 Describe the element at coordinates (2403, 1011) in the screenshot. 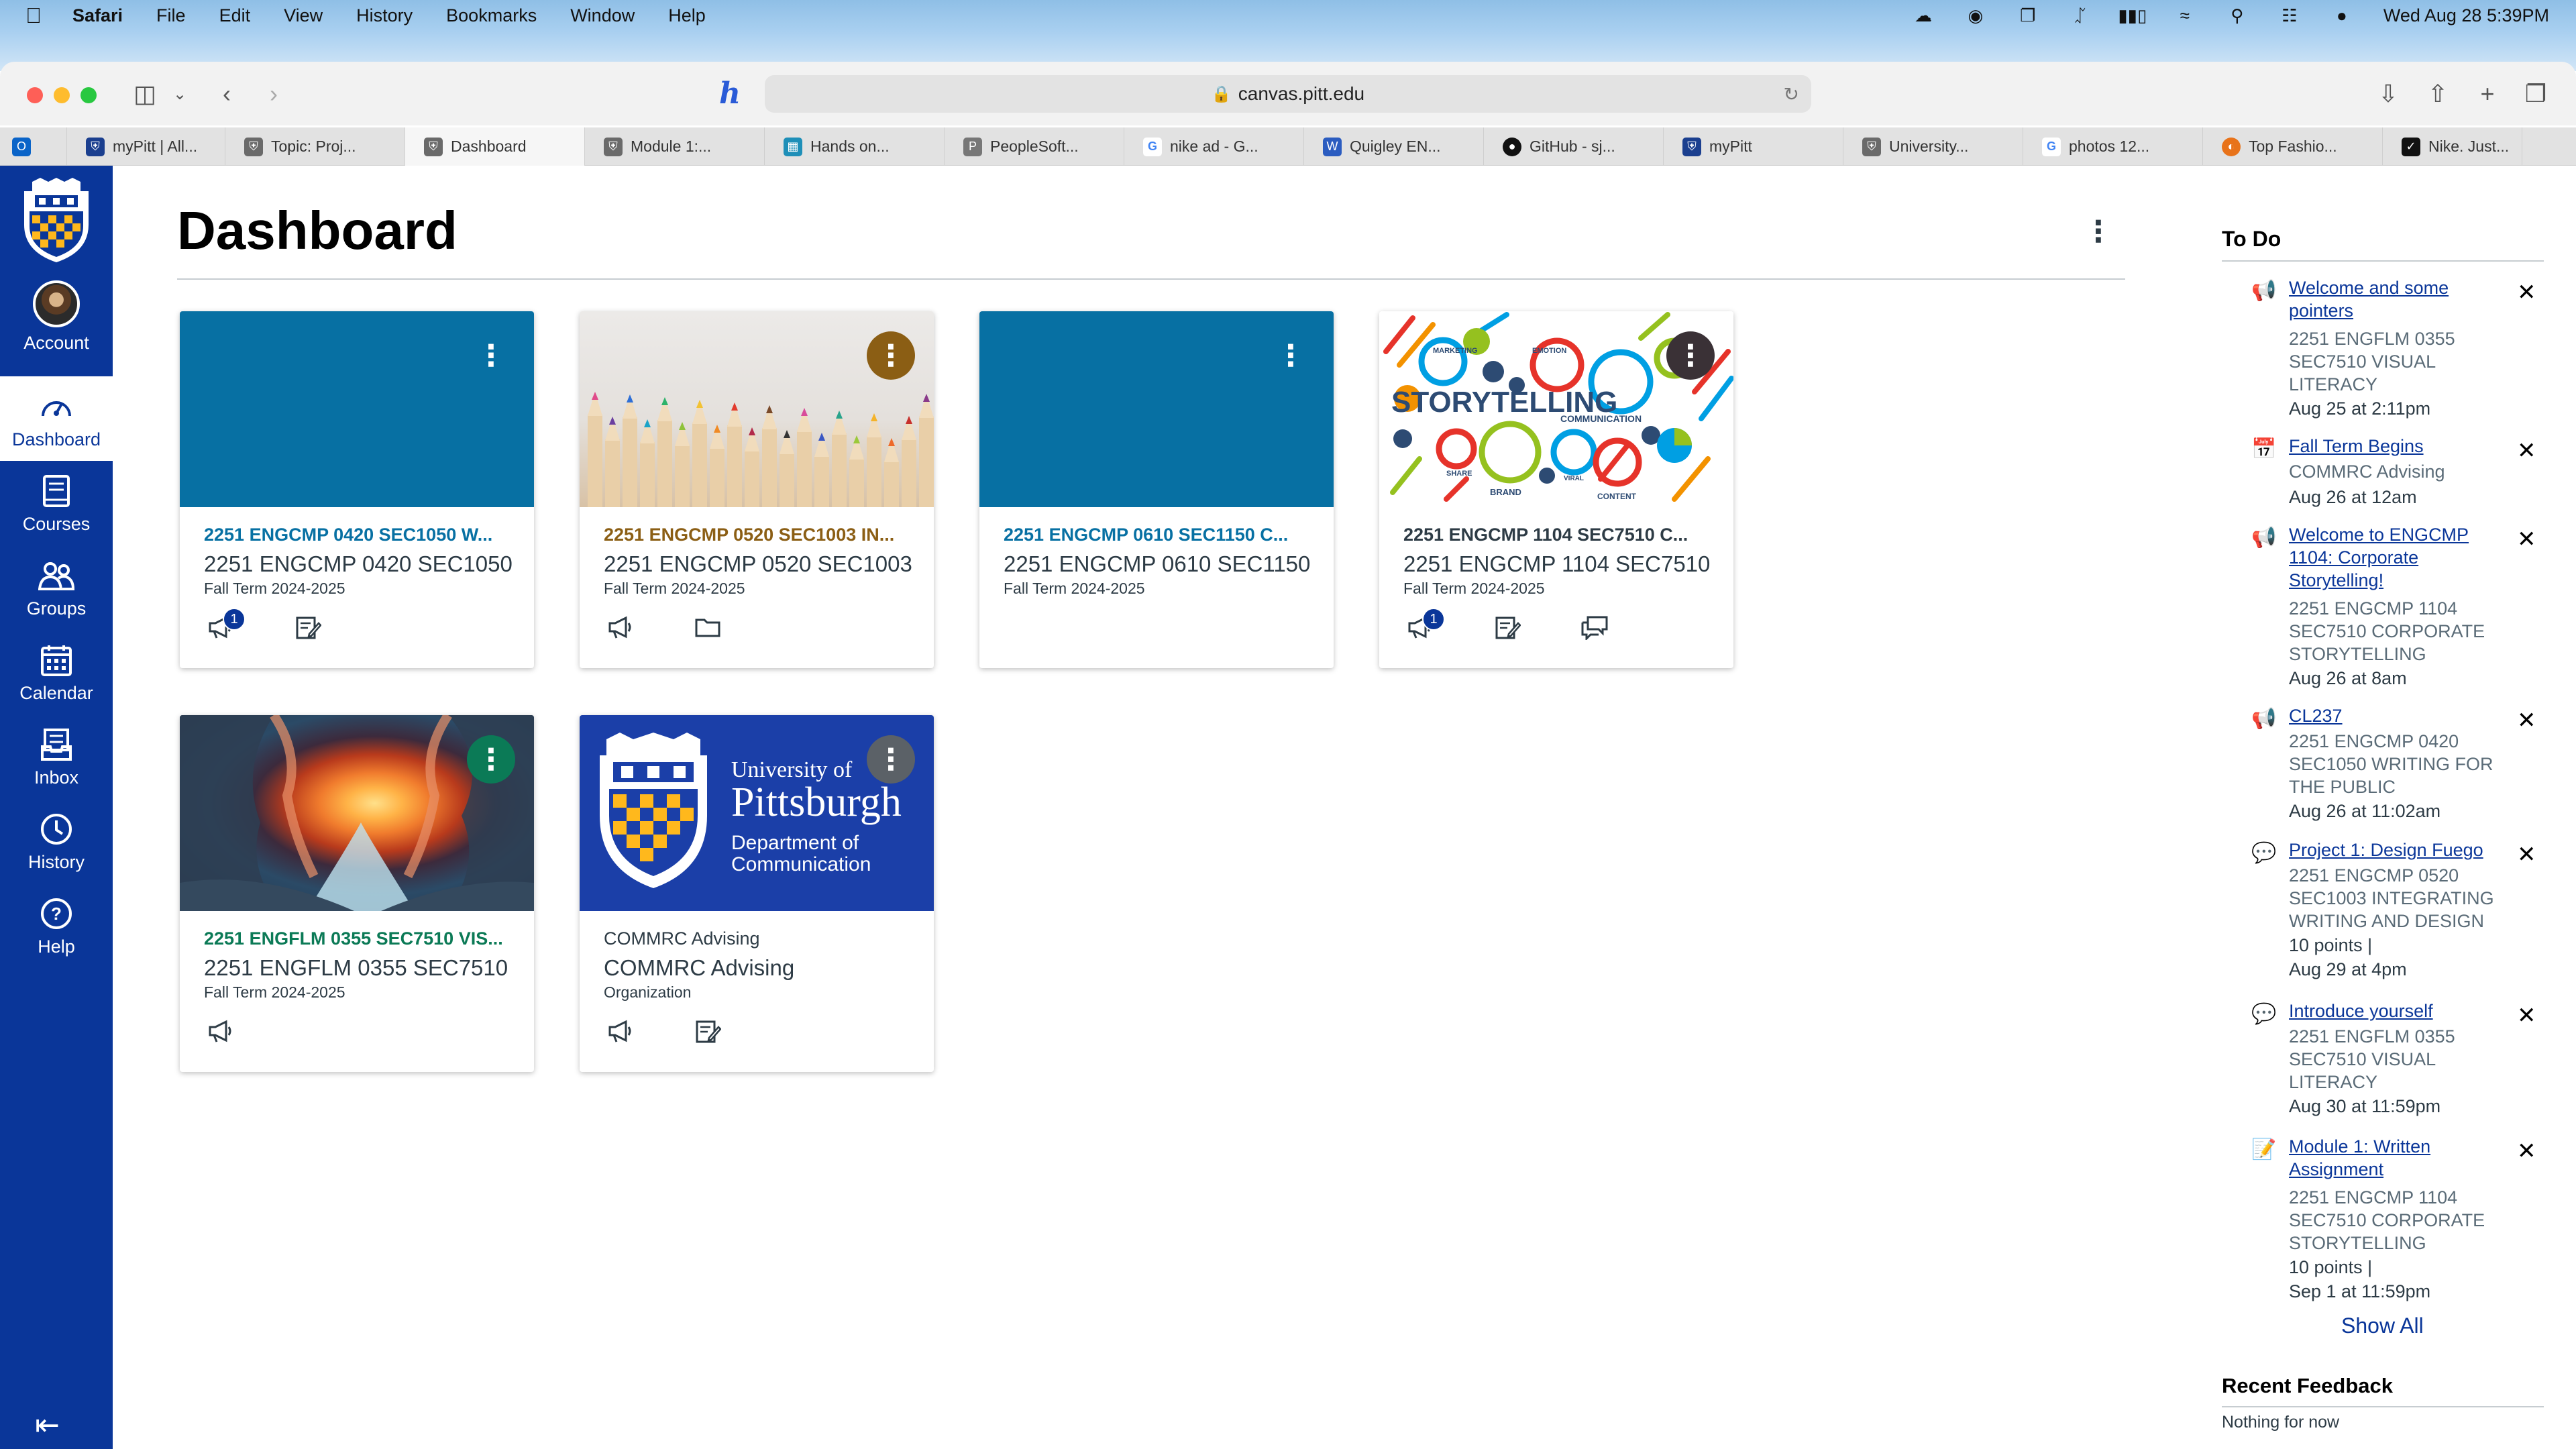

I see `todo-item-link: Introduce yourself` at that location.